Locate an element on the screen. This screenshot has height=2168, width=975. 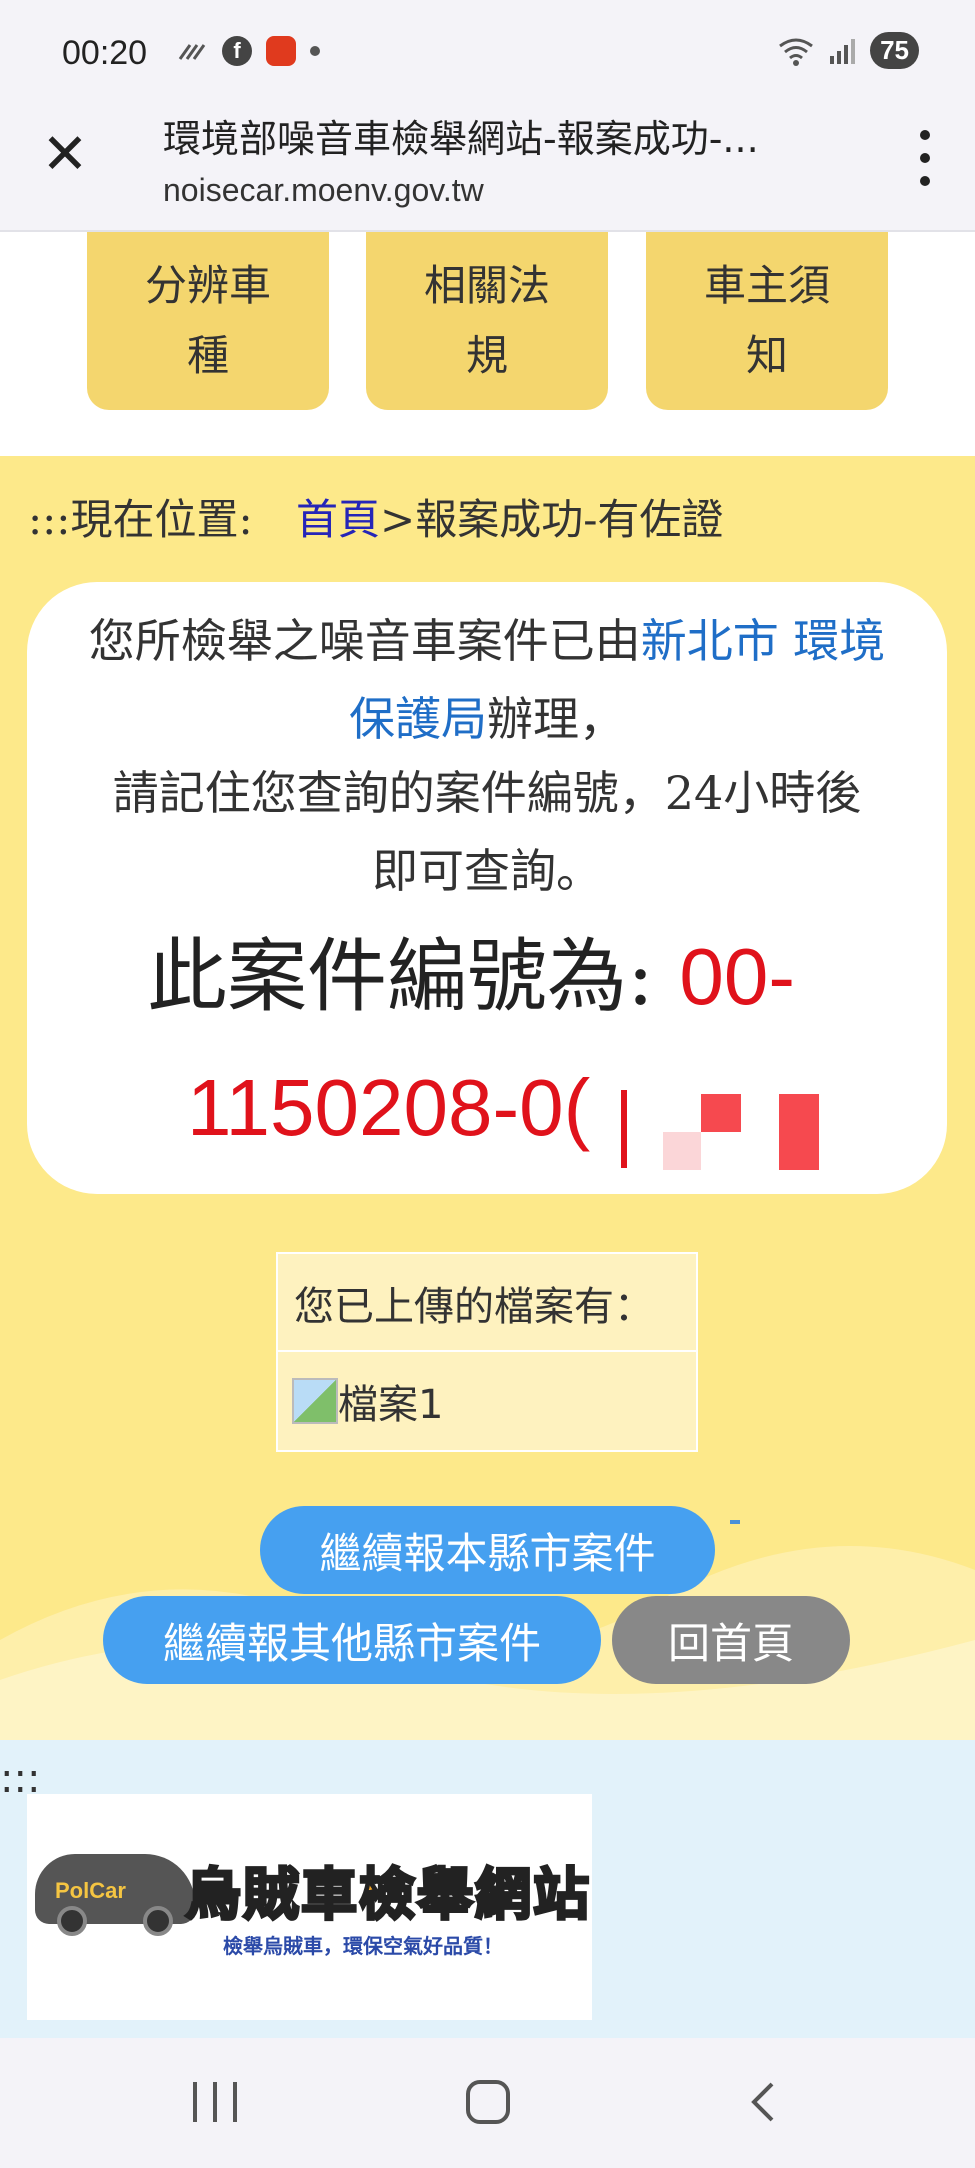
more-options-icon is located at coordinates (925, 158).